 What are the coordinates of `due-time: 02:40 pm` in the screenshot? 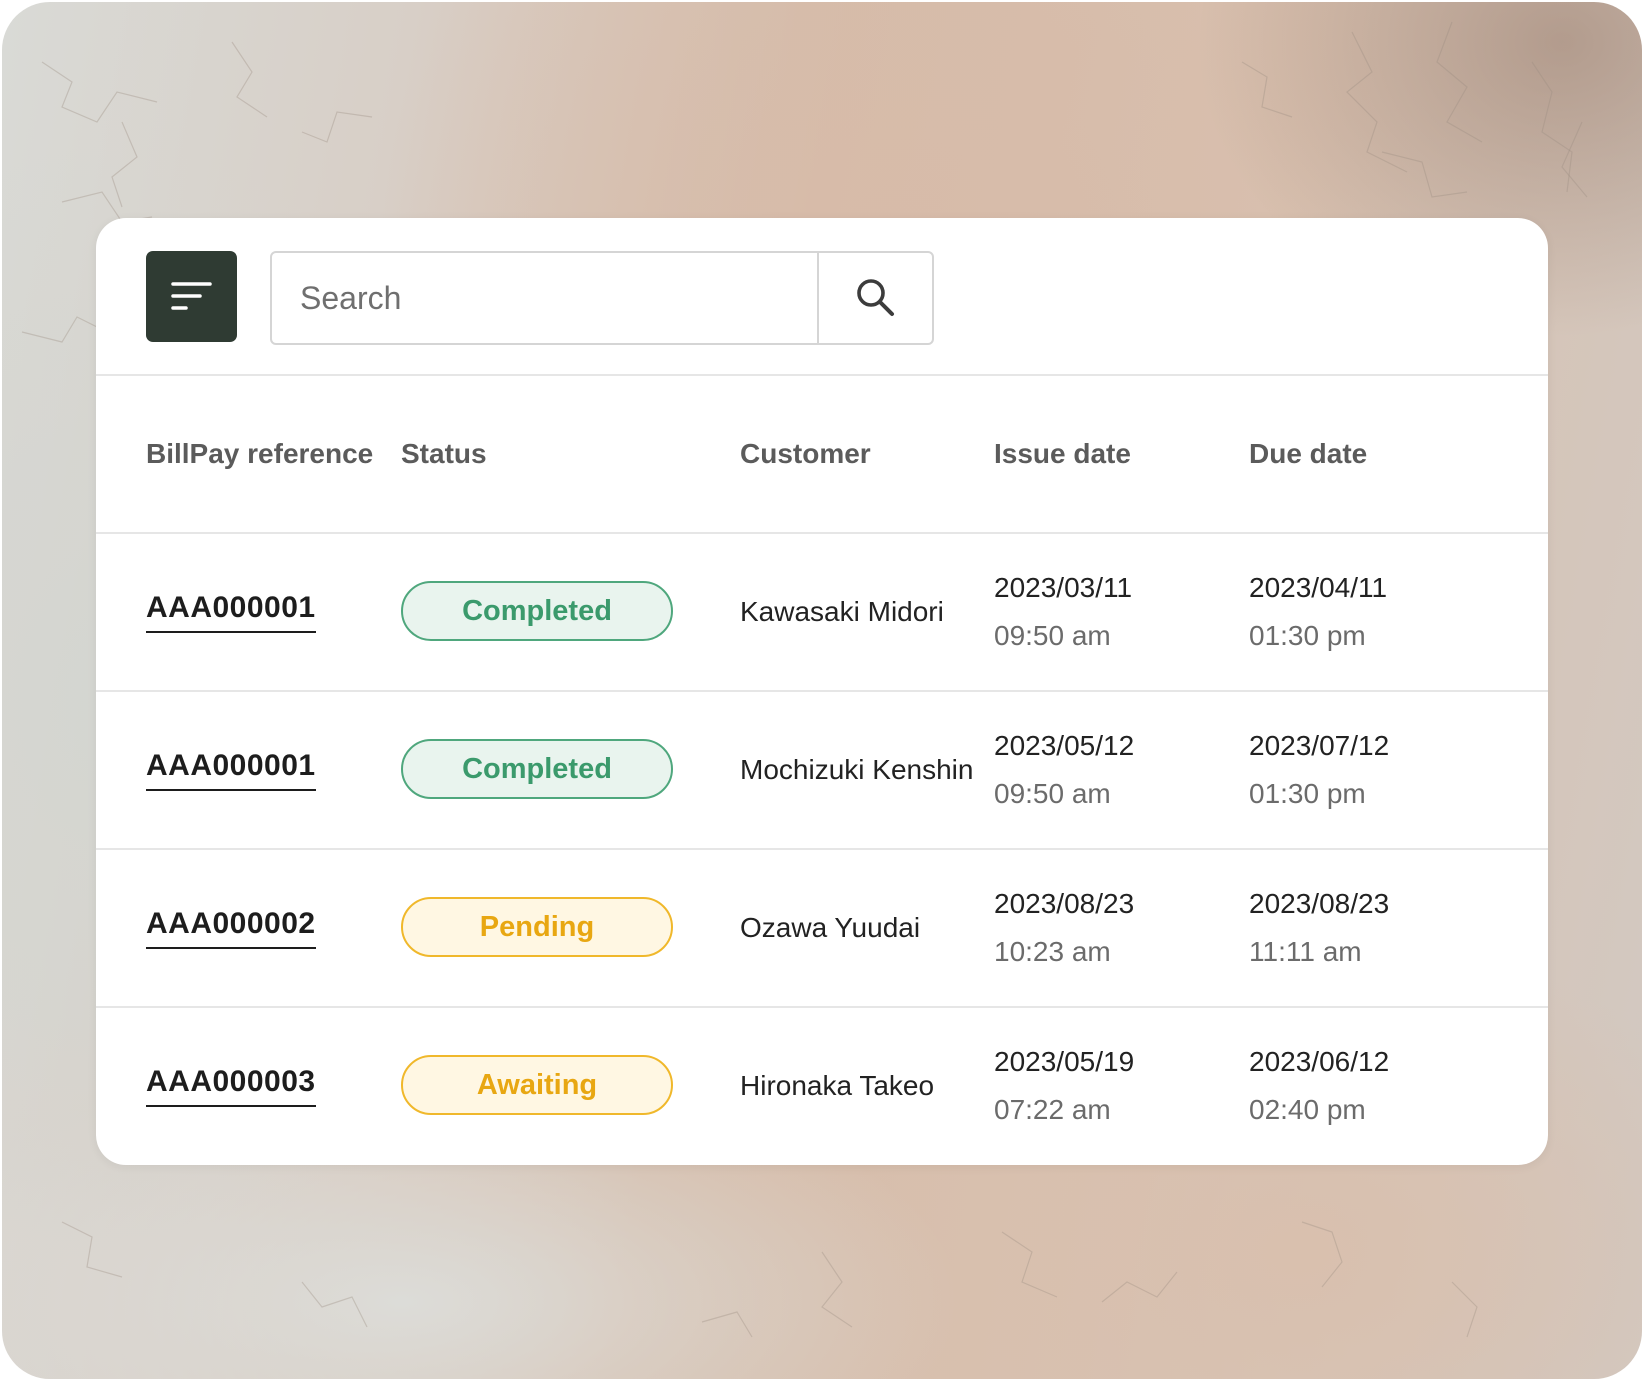 It's located at (1307, 1109).